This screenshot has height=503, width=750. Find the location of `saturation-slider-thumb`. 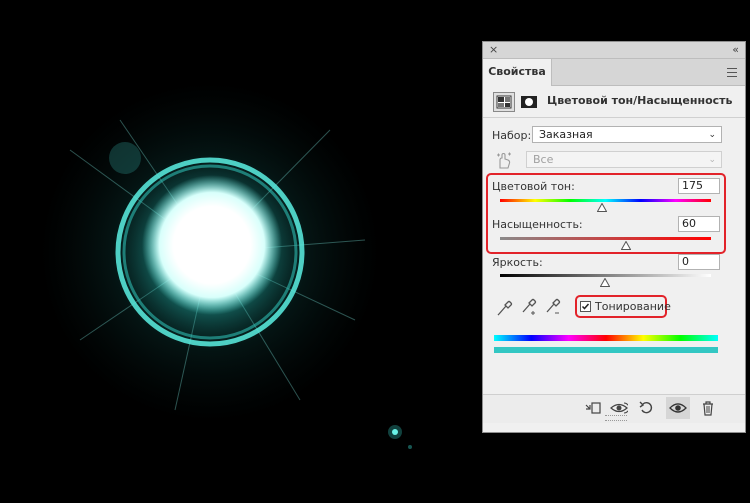

saturation-slider-thumb is located at coordinates (626, 245).